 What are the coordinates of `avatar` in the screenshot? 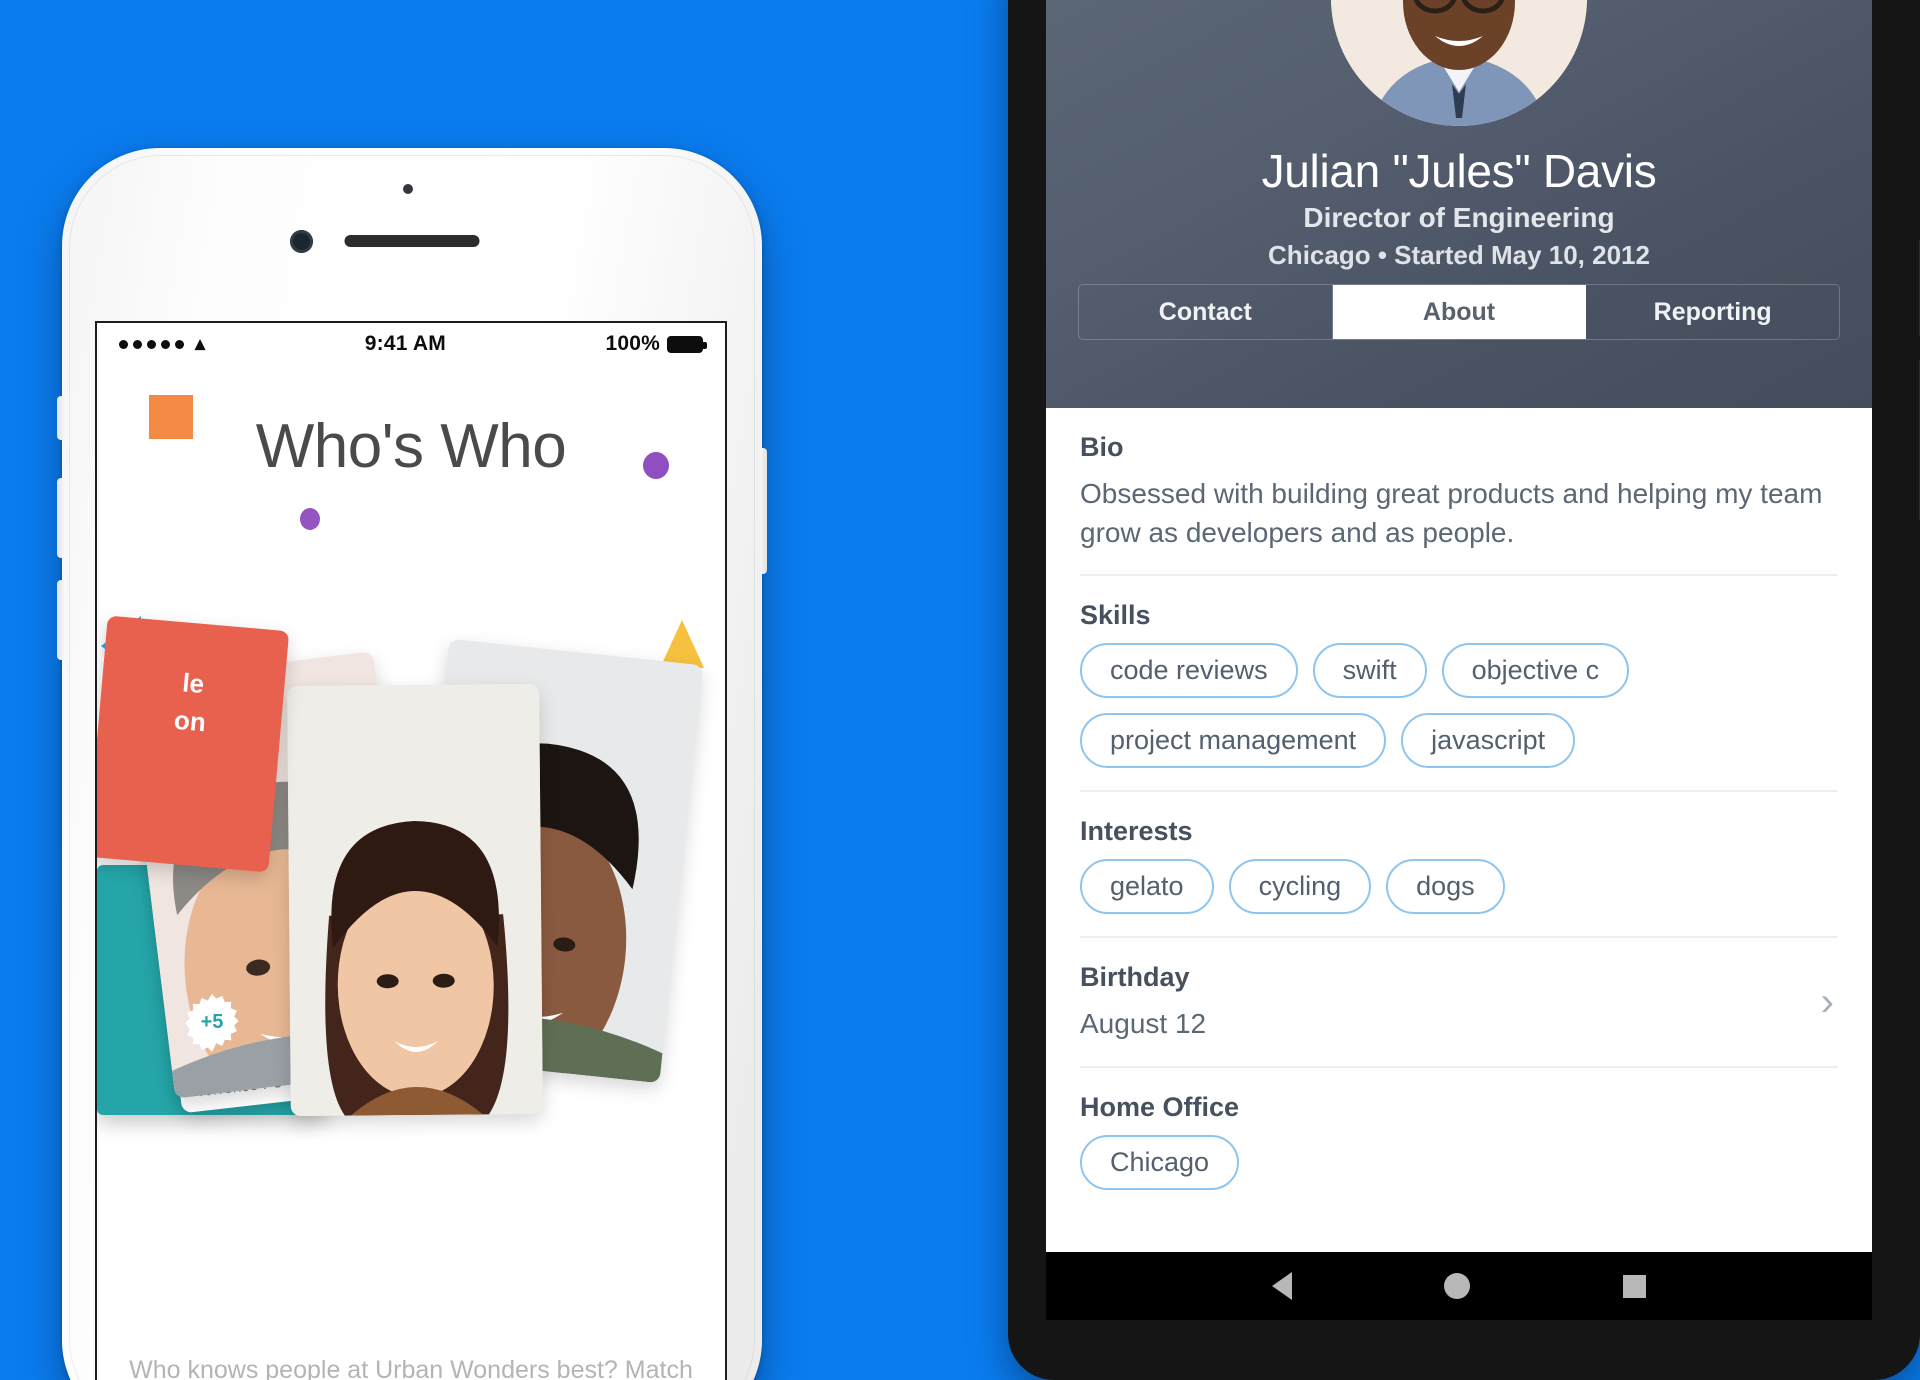 It's located at (1459, 63).